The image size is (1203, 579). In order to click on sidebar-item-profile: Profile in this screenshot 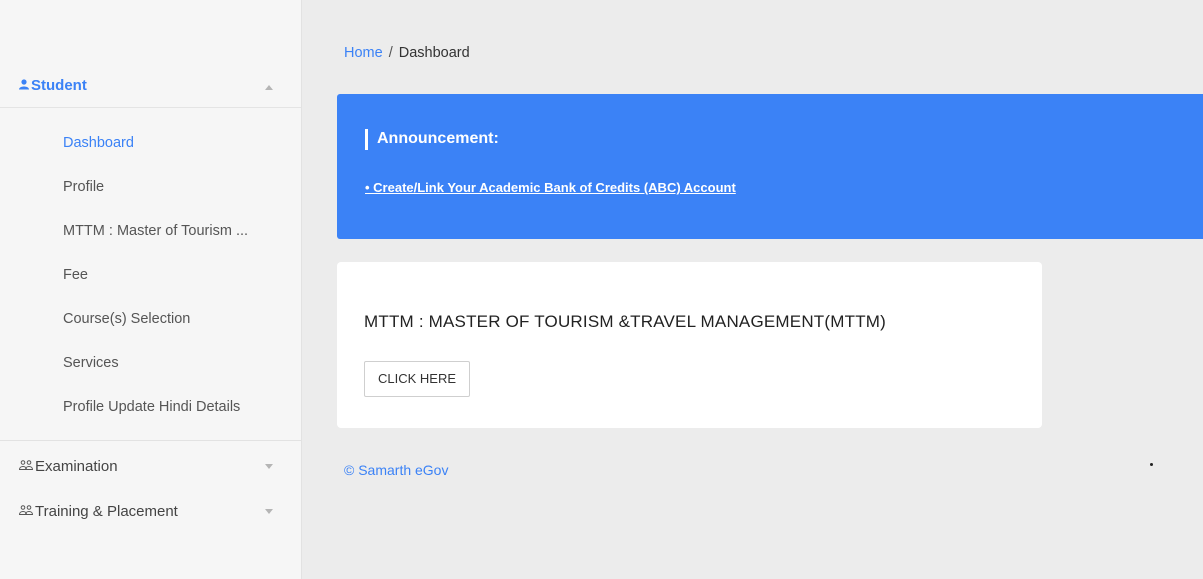, I will do `click(83, 187)`.